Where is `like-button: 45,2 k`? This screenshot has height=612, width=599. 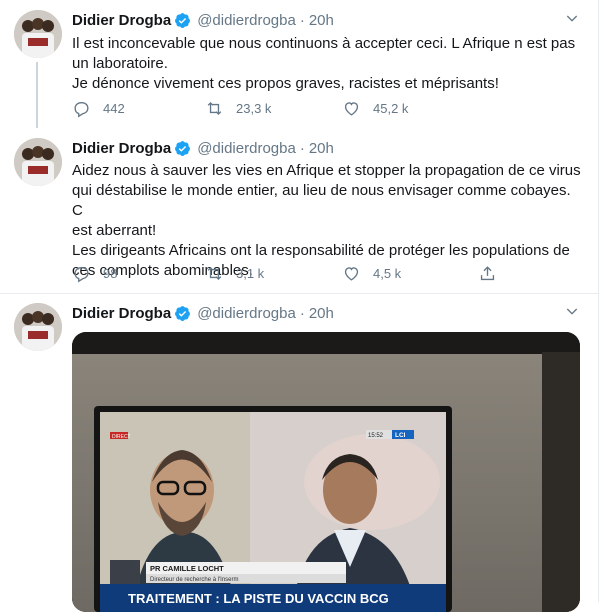
like-button: 45,2 k is located at coordinates (375, 108).